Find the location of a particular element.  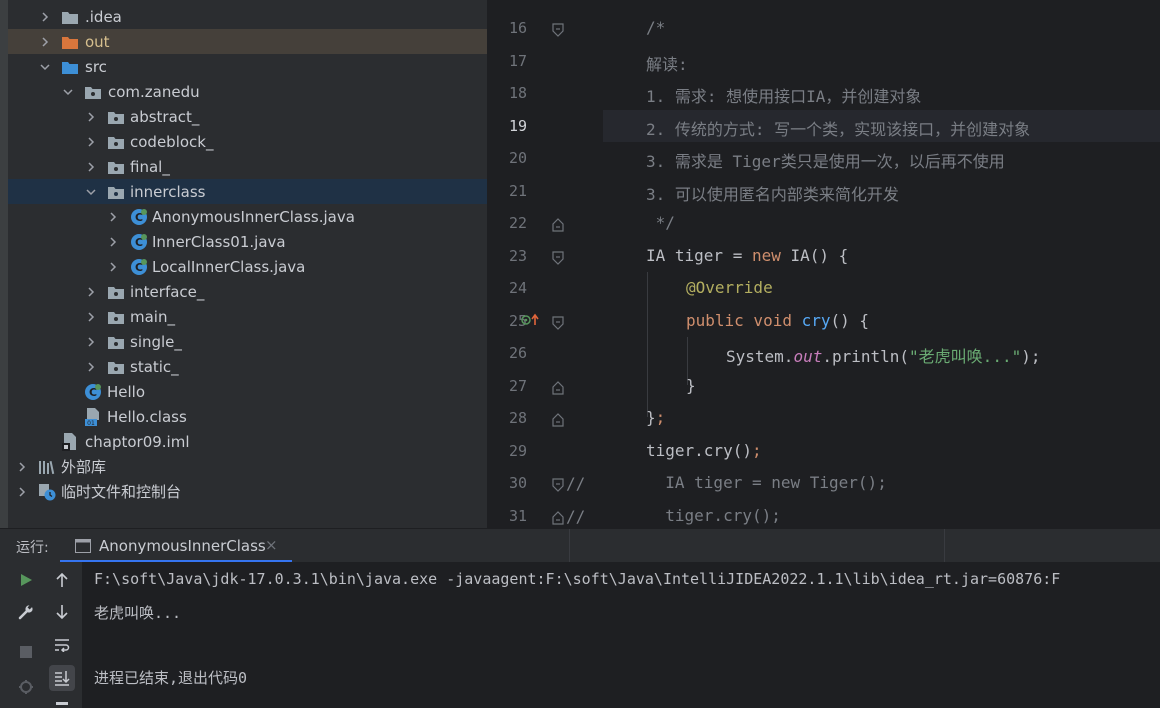

scroll-down-icon is located at coordinates (62, 612).